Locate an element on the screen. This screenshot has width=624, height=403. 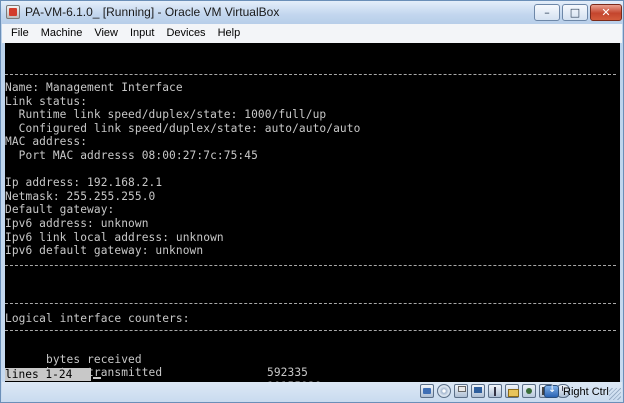
optical-disk-icon is located at coordinates (444, 391).